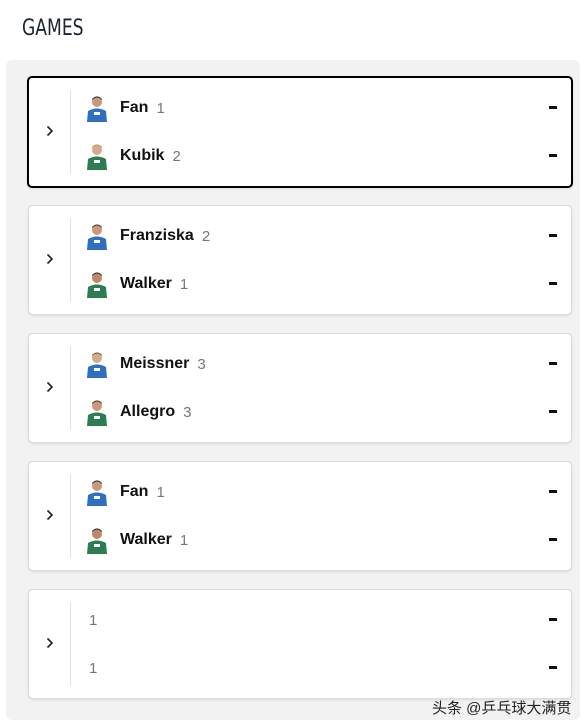  Describe the element at coordinates (142, 155) in the screenshot. I see `player-name: Kubik` at that location.